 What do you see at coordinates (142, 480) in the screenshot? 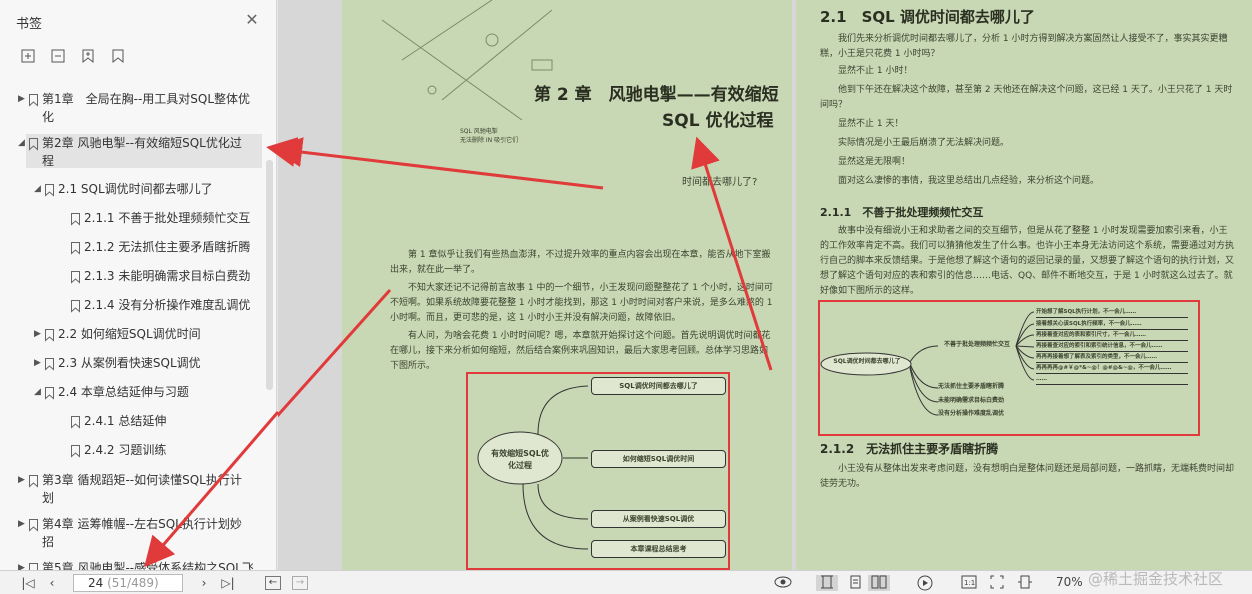
I see `bookmark-label-line1: 第3章 循规蹈矩--如何读懂SQL执行计` at bounding box center [142, 480].